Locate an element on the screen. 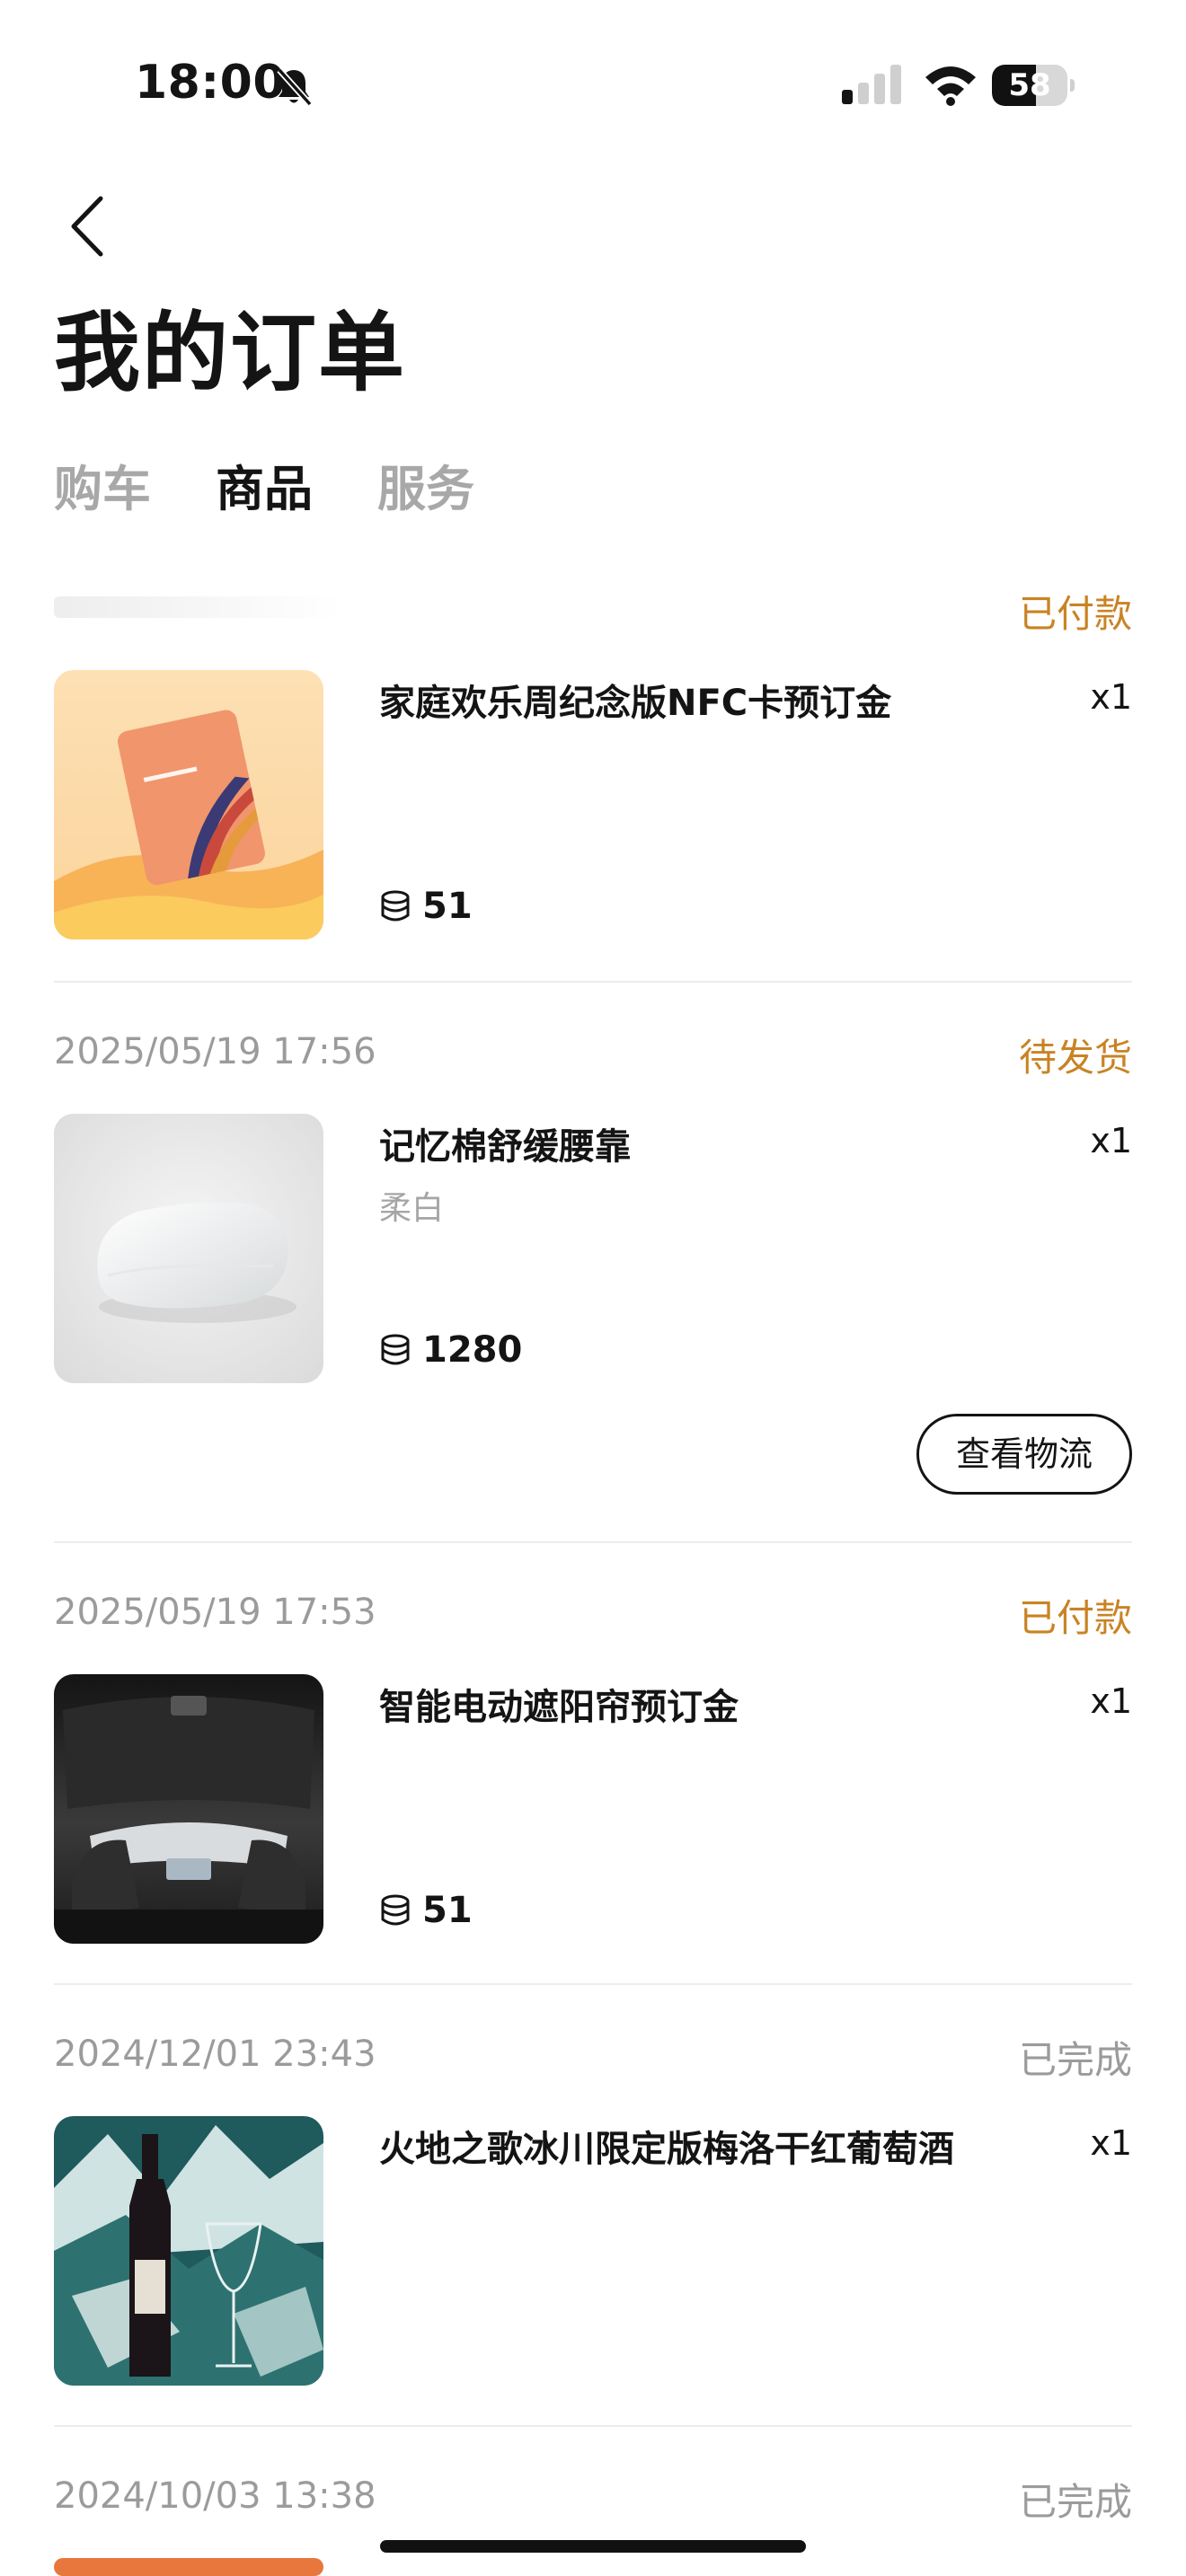 The image size is (1186, 2576). order-date: 2025/05/19 17:56 is located at coordinates (215, 1051).